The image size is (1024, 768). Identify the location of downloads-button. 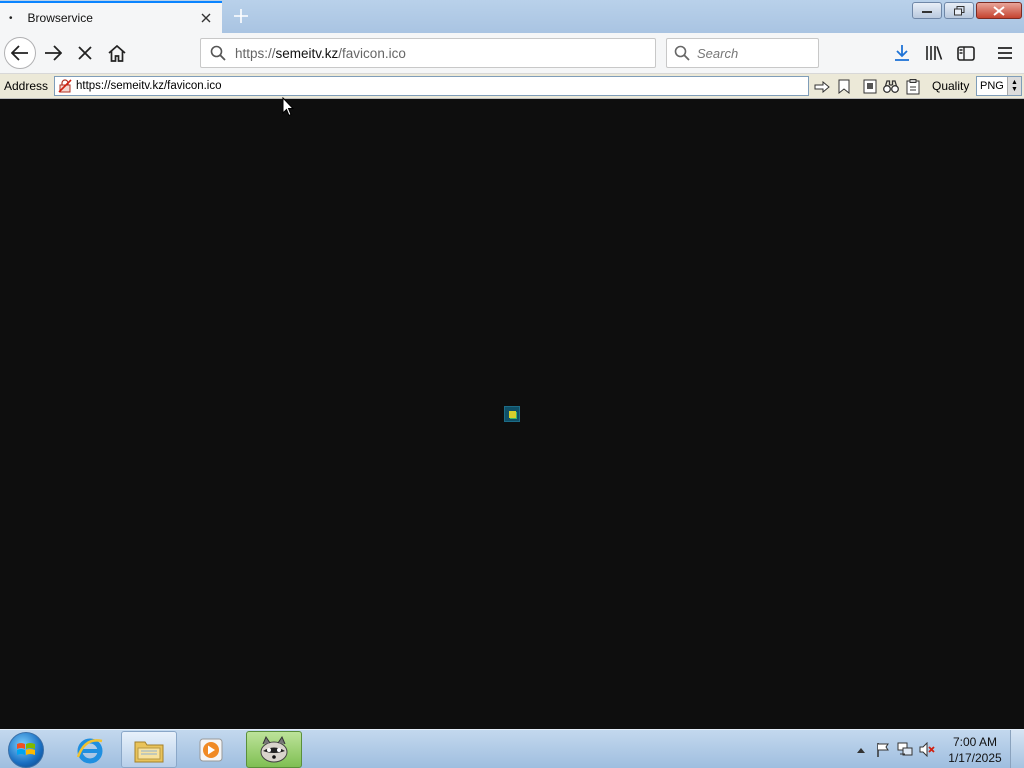
(902, 53).